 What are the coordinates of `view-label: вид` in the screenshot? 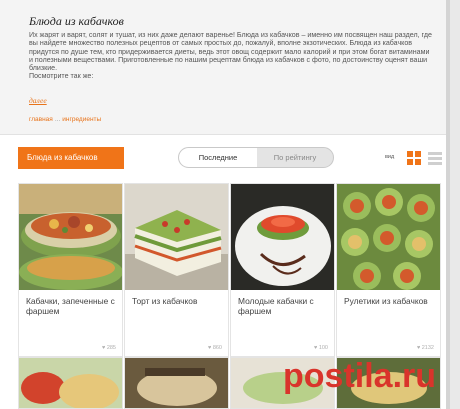 It's located at (390, 157).